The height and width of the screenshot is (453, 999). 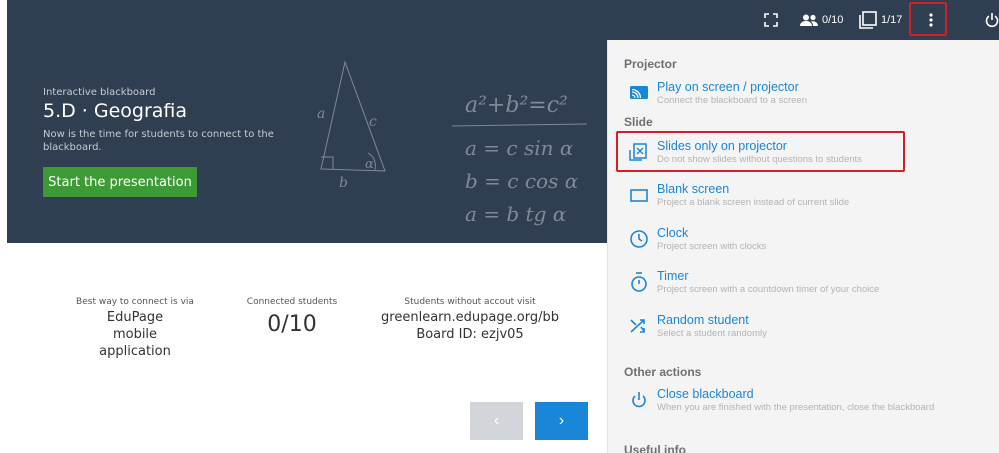 I want to click on fullscreen-button, so click(x=771, y=20).